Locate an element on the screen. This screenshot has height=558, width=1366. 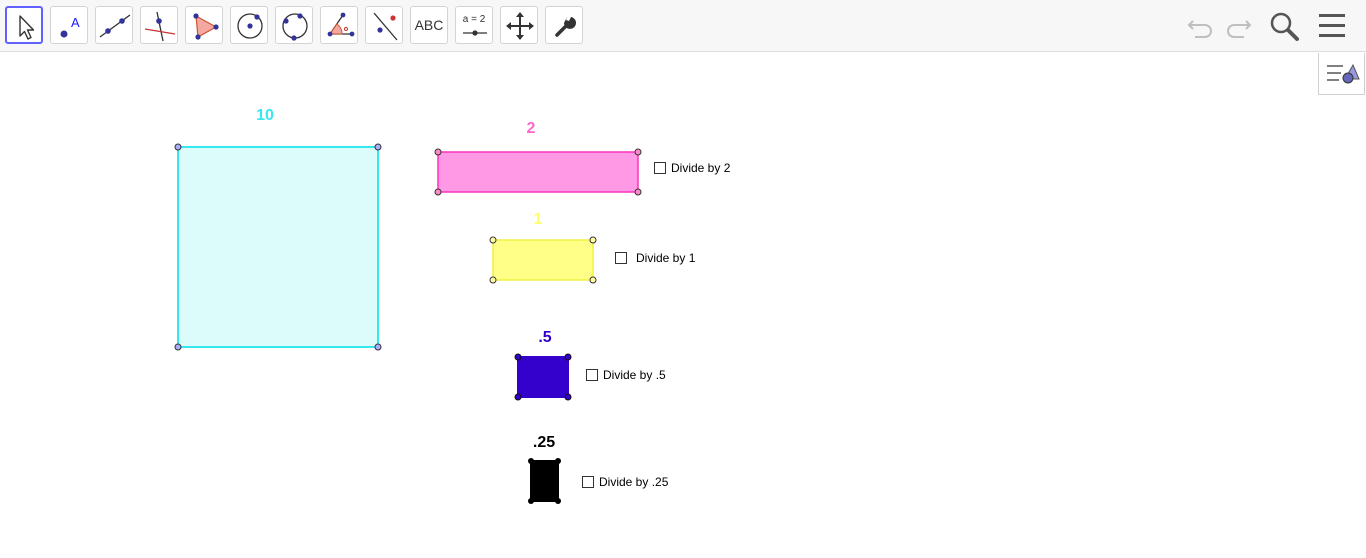
reflect-line-tool-button is located at coordinates (384, 25).